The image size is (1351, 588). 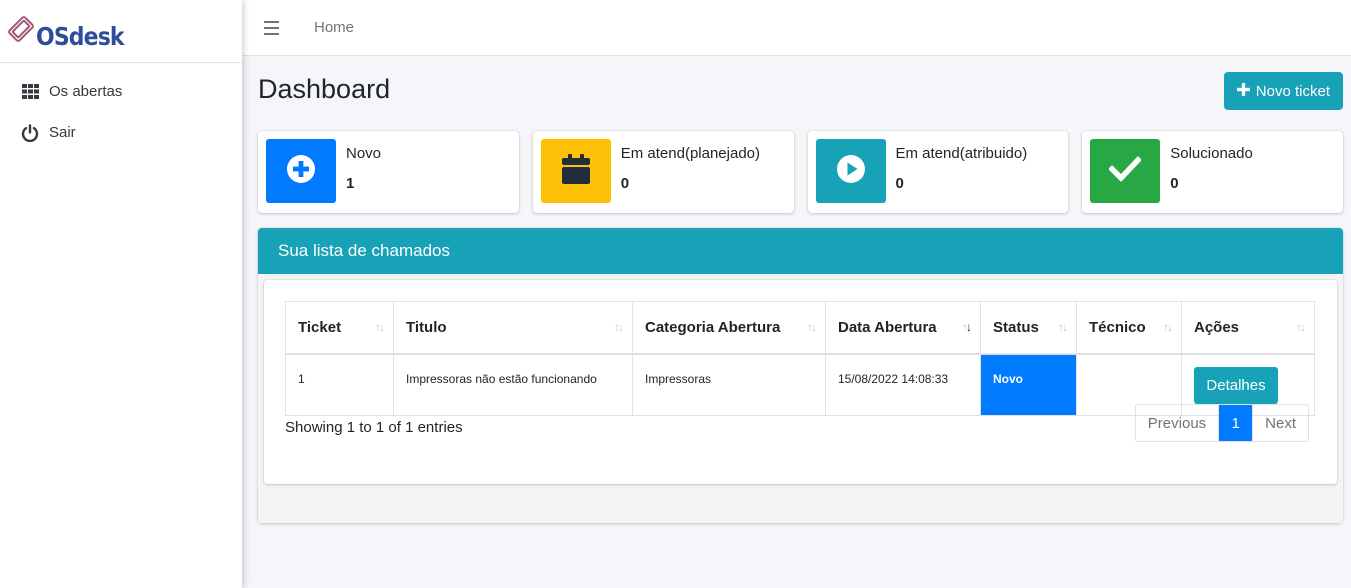 I want to click on check-icon, so click(x=1125, y=171).